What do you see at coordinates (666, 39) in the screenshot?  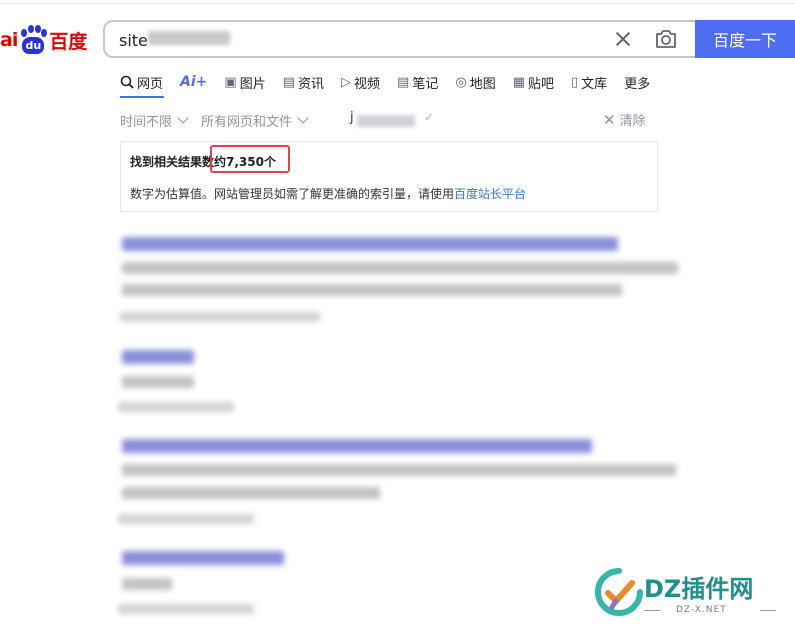 I see `camera-icon` at bounding box center [666, 39].